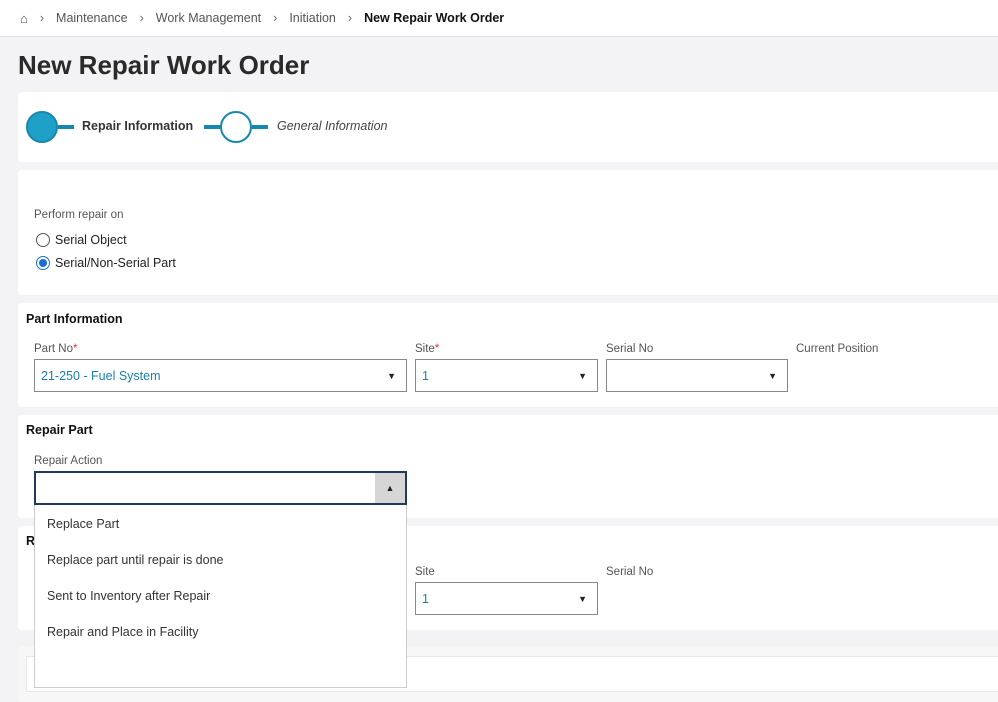 The height and width of the screenshot is (702, 998). What do you see at coordinates (312, 18) in the screenshot?
I see `breadcrumb-initiation: Initiation` at bounding box center [312, 18].